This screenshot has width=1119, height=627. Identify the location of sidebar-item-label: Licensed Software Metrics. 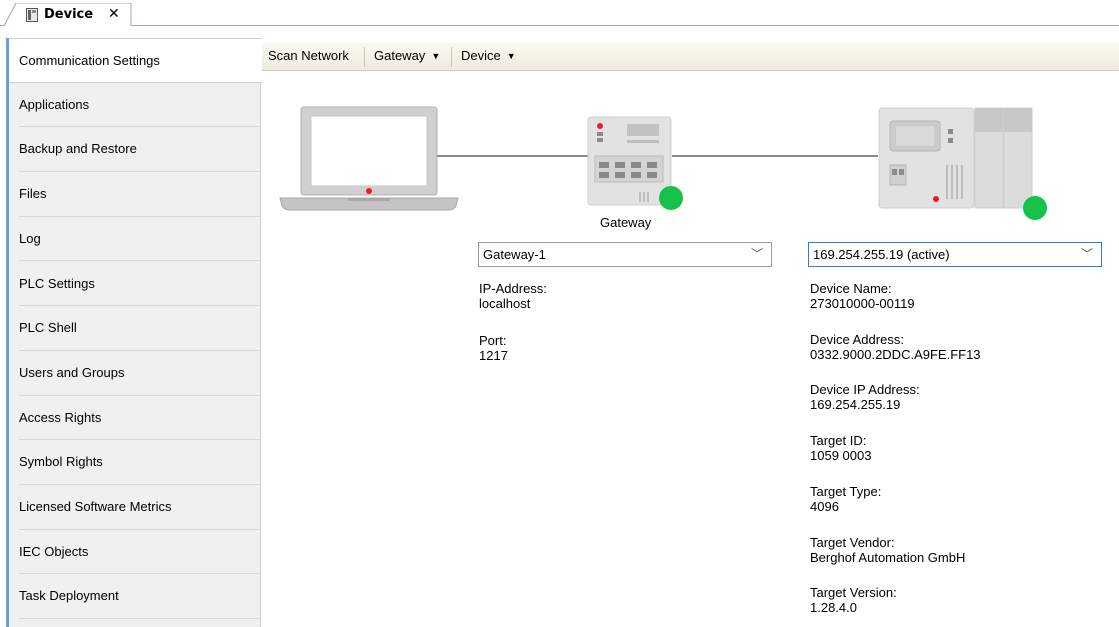
(95, 506).